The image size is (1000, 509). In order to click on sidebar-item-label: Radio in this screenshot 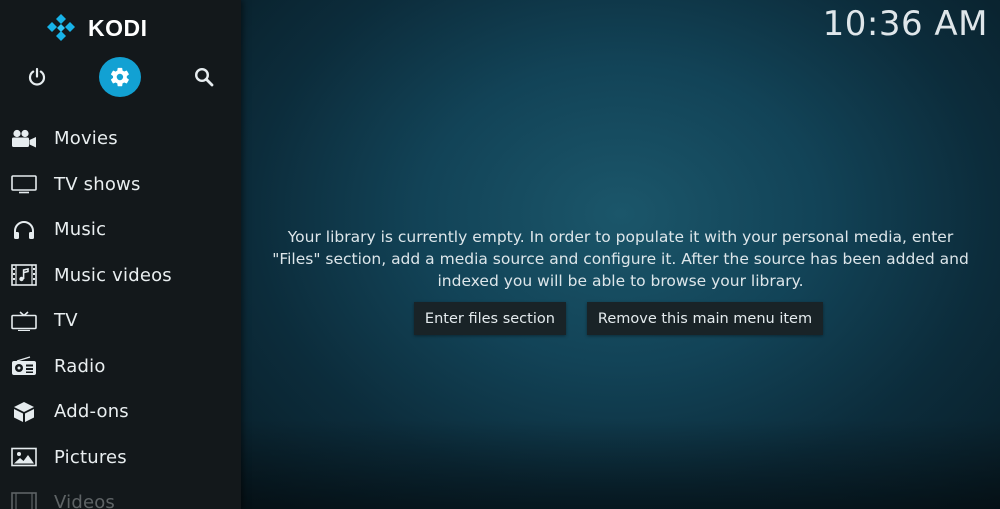, I will do `click(80, 366)`.